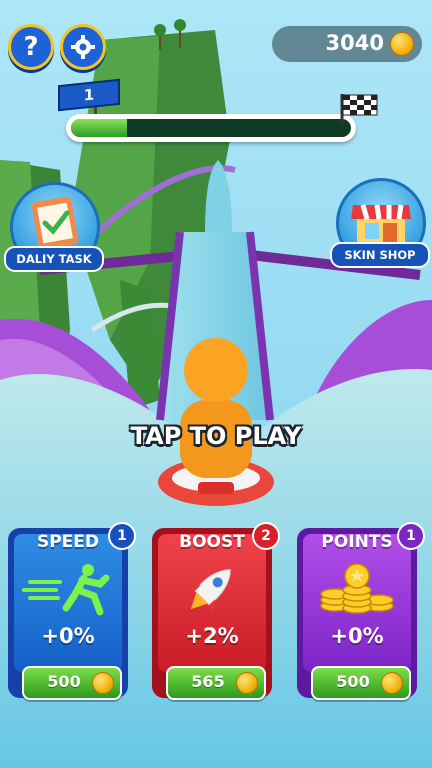 The width and height of the screenshot is (432, 768). Describe the element at coordinates (68, 636) in the screenshot. I see `speed-value: +0%` at that location.